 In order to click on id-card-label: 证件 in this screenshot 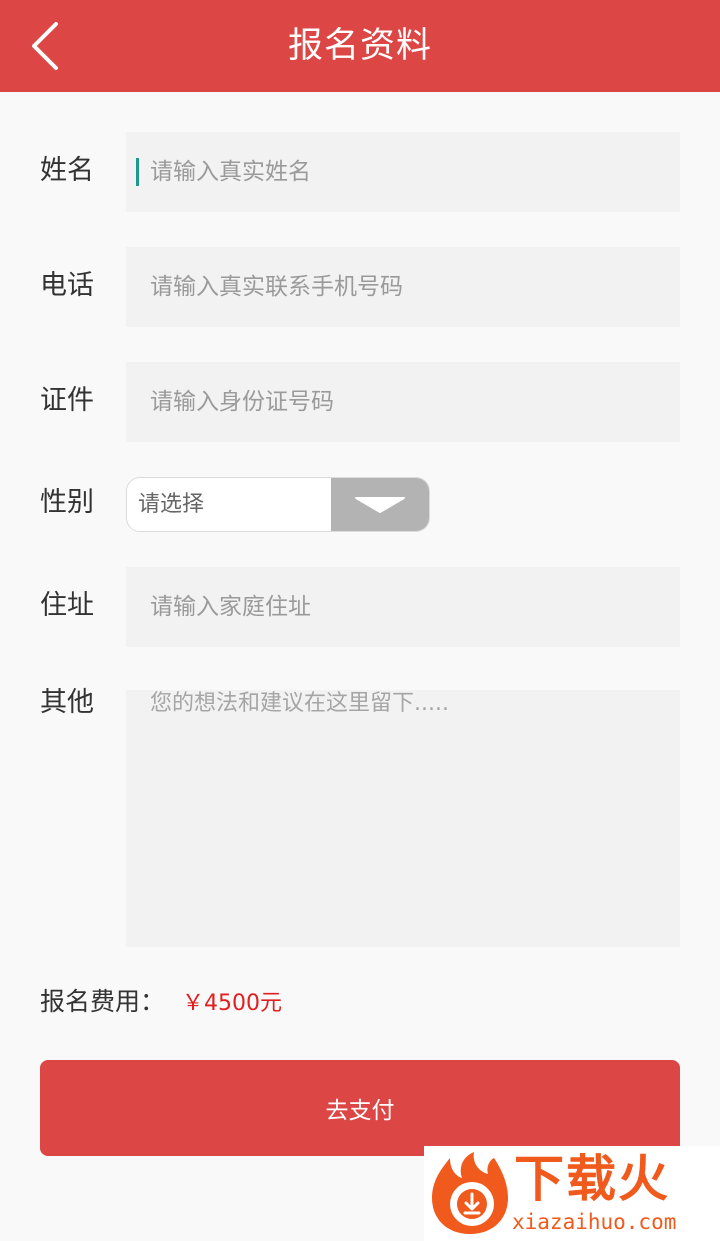, I will do `click(67, 400)`.